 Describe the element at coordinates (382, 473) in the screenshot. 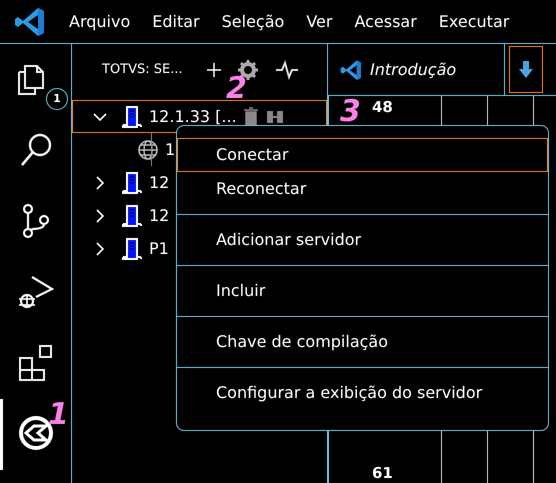

I see `line-number: 61` at that location.